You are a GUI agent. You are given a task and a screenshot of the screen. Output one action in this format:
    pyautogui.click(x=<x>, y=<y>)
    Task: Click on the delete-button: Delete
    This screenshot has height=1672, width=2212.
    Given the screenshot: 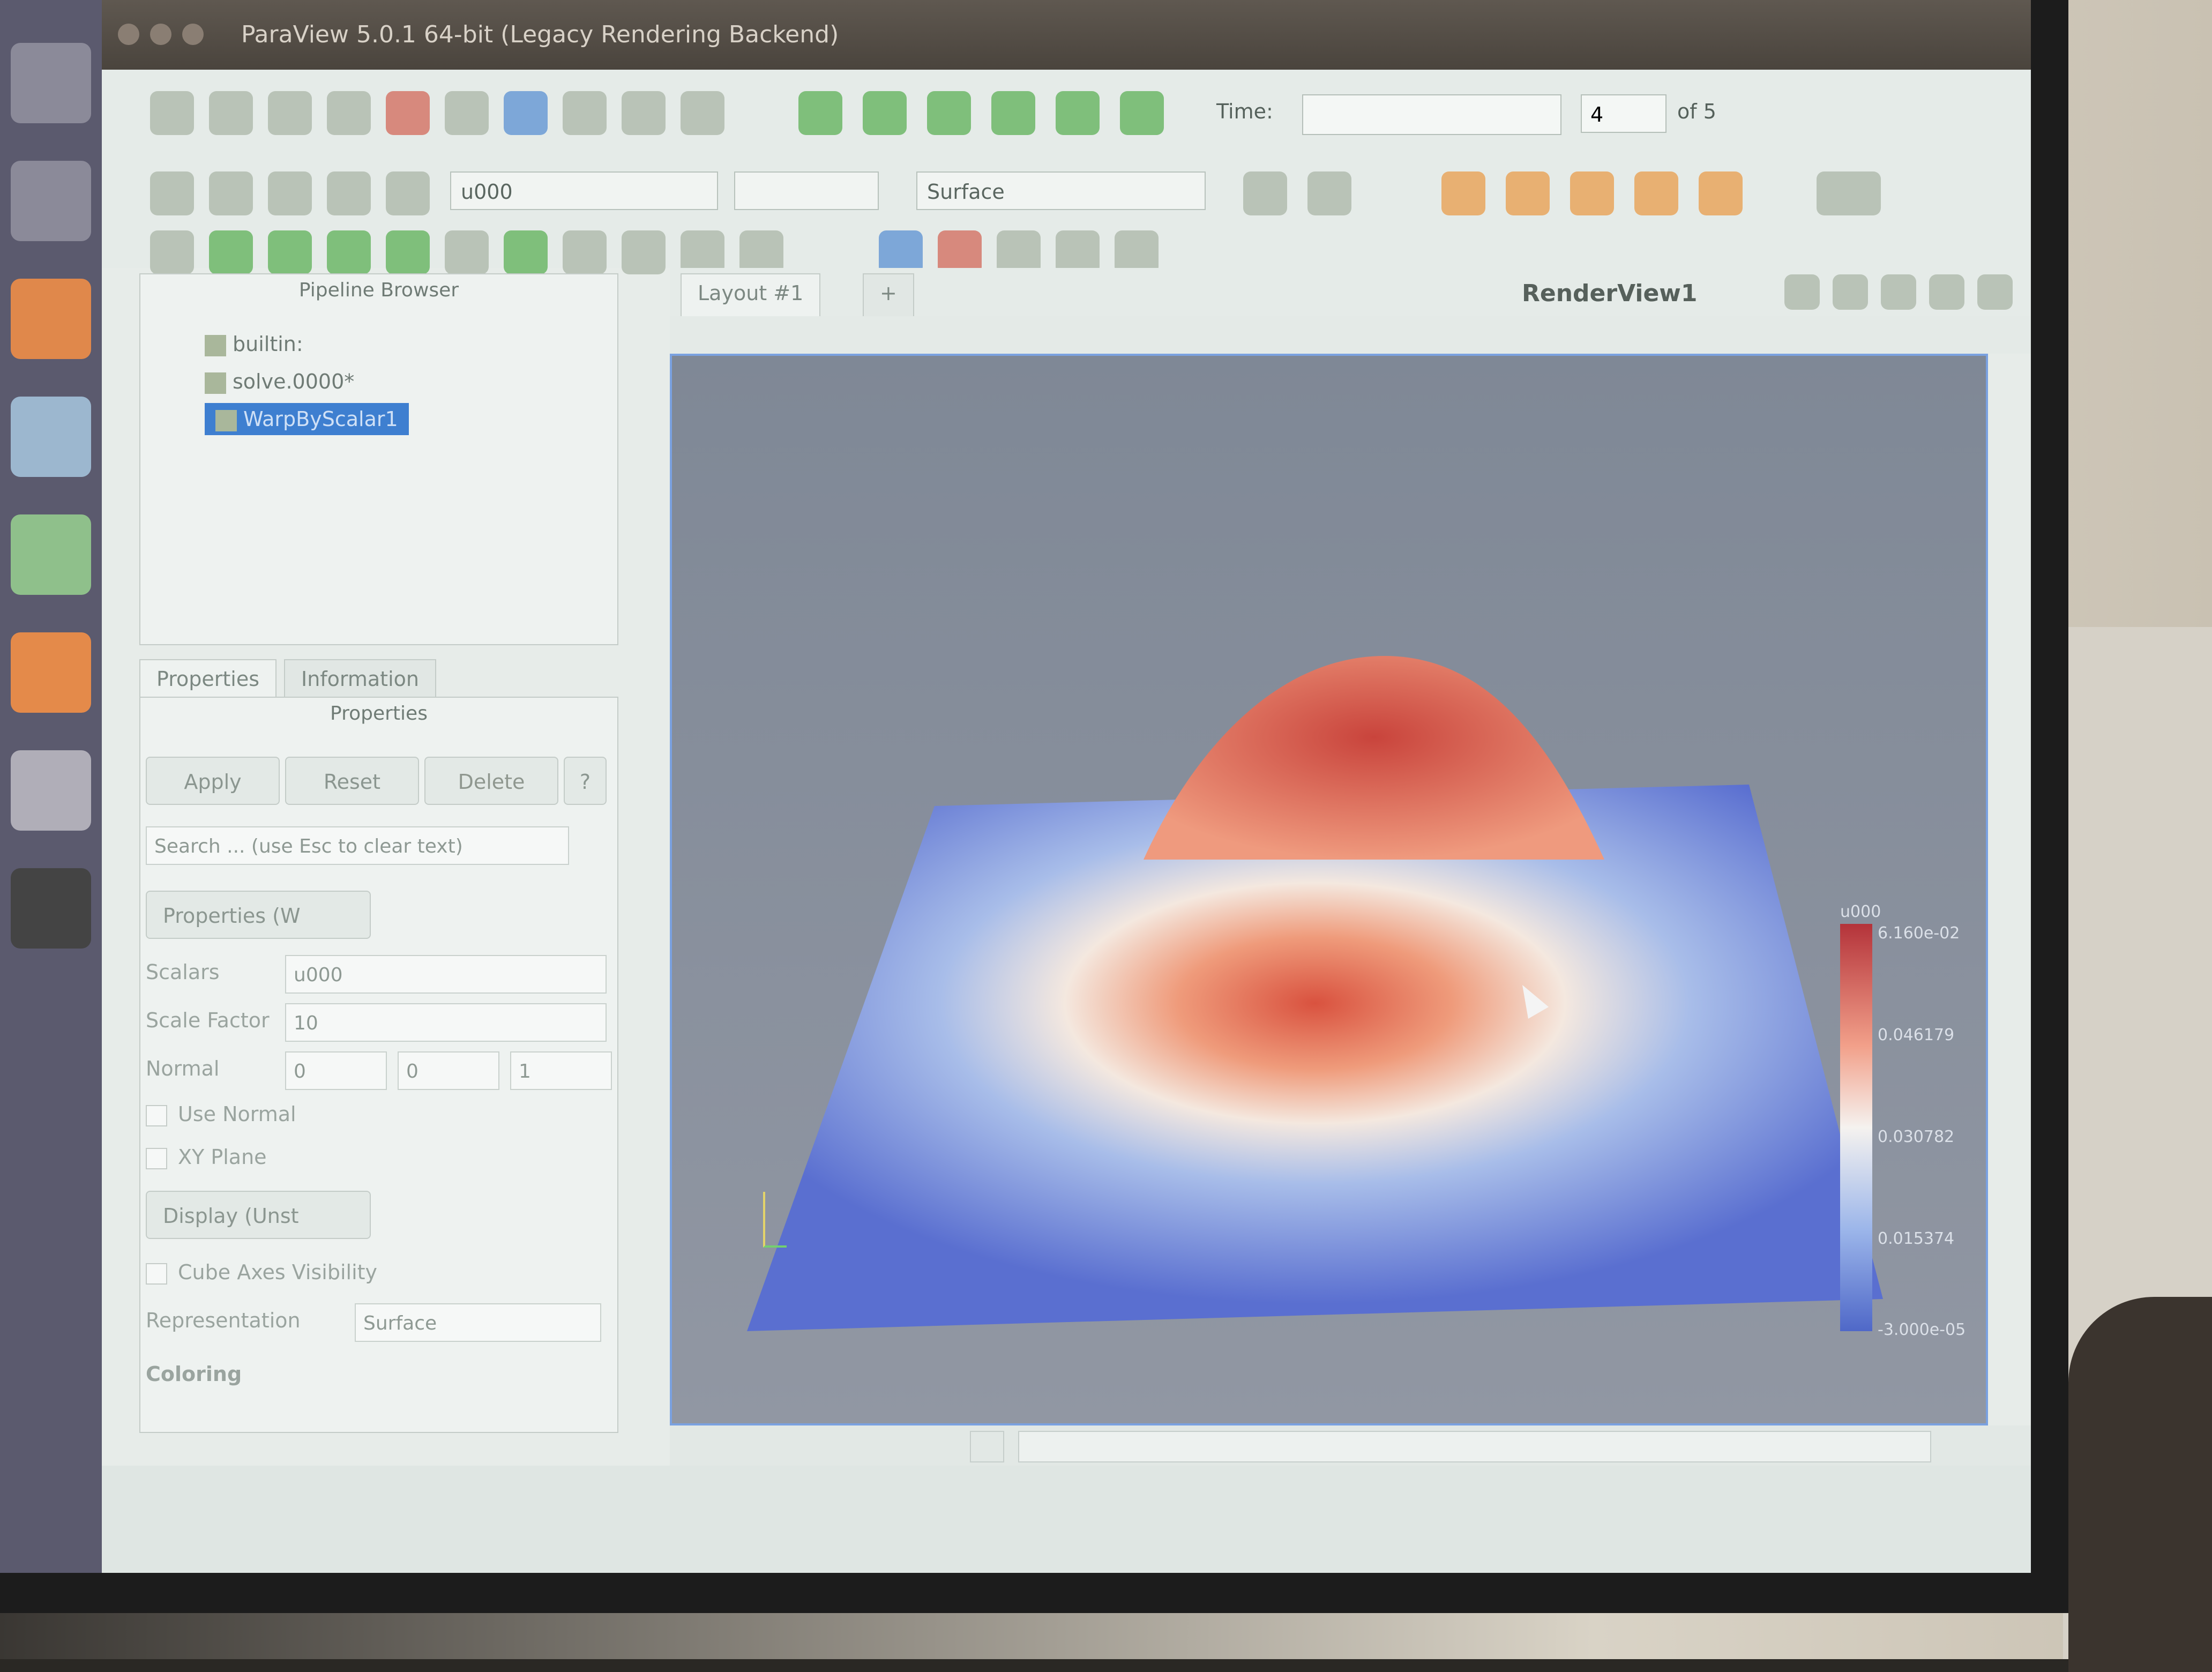 What is the action you would take?
    pyautogui.click(x=491, y=781)
    